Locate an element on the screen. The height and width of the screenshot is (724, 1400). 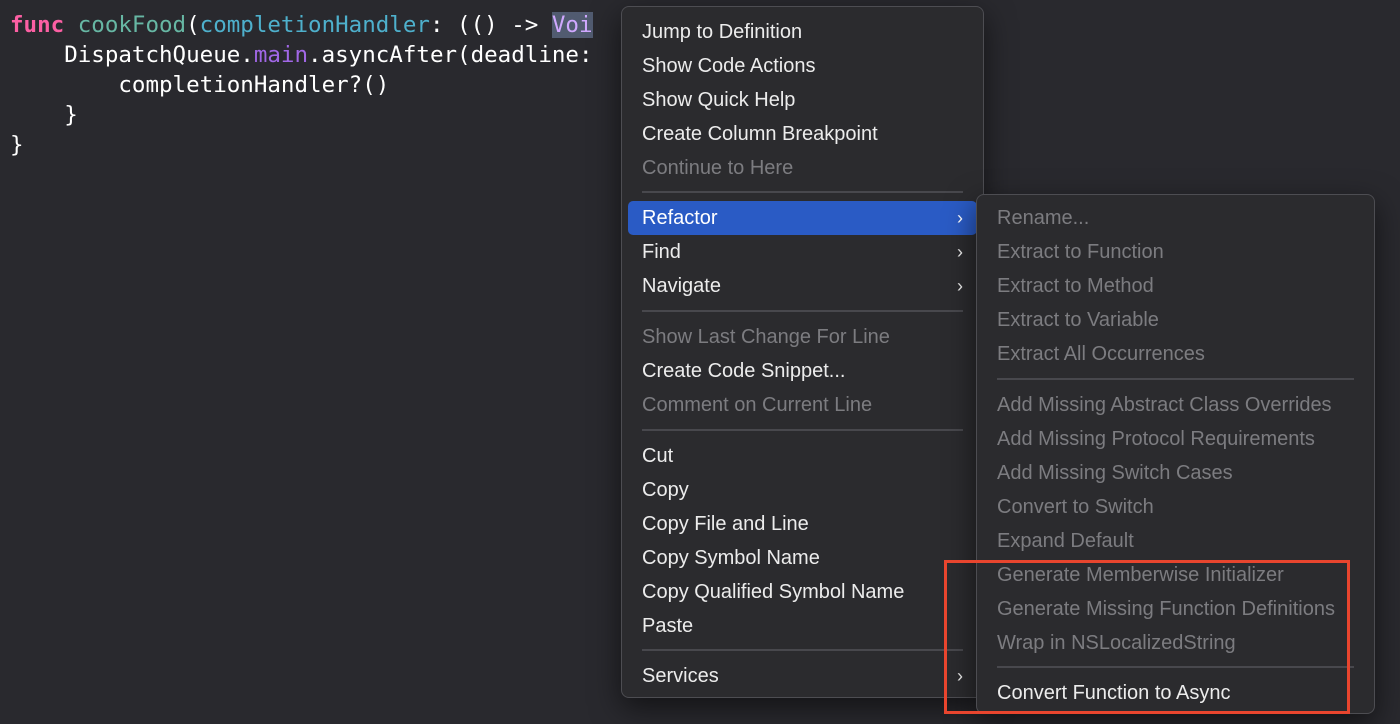
menu-item-copy-qualified-symbol-name: Copy Qualified Symbol Name is located at coordinates (802, 592).